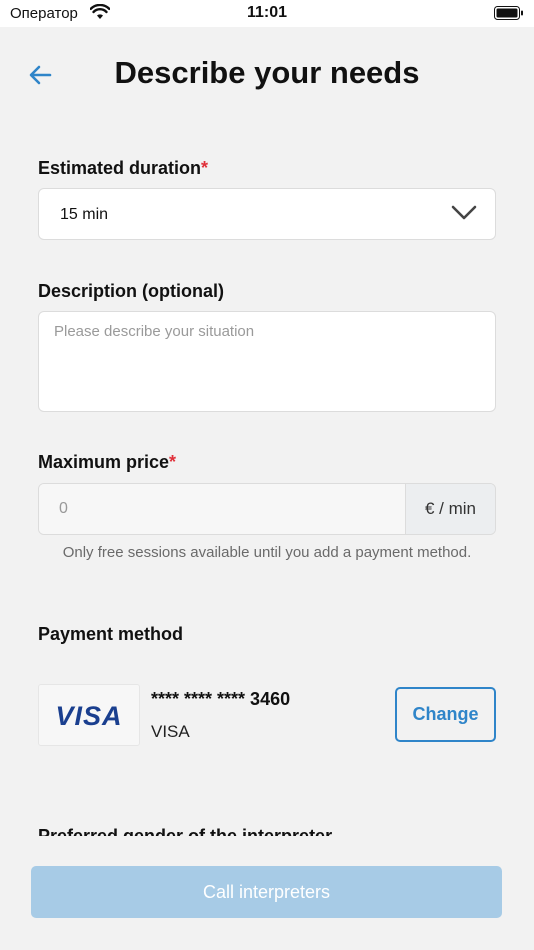 The width and height of the screenshot is (534, 950). Describe the element at coordinates (509, 15) in the screenshot. I see `battery-icon` at that location.